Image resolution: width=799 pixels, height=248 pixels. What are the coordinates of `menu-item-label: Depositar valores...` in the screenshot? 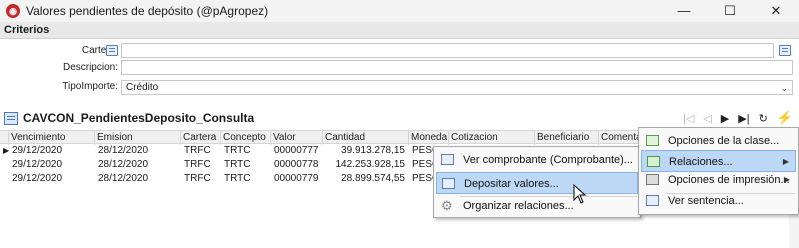 It's located at (511, 184).